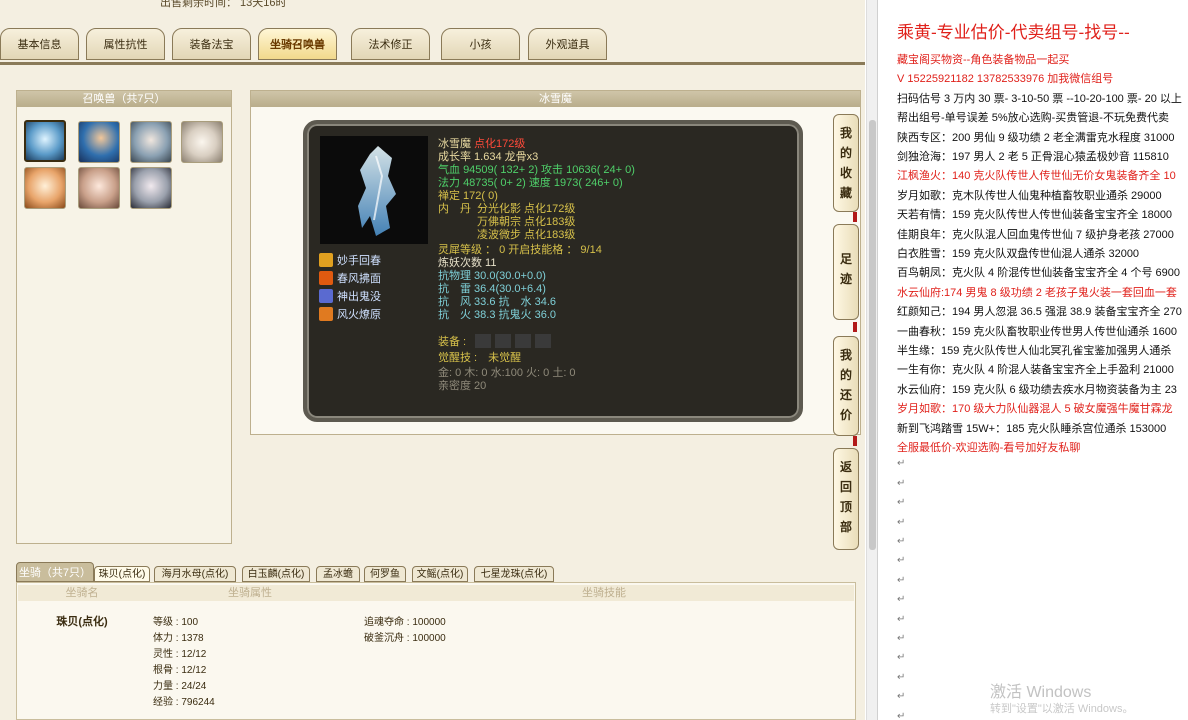 Image resolution: width=1188 pixels, height=720 pixels. I want to click on summon-detail-title: 冰雪魔, so click(555, 99).